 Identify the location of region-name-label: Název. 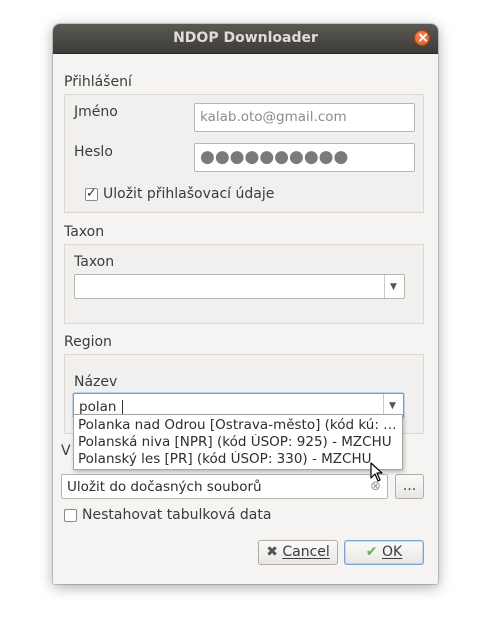
(96, 382).